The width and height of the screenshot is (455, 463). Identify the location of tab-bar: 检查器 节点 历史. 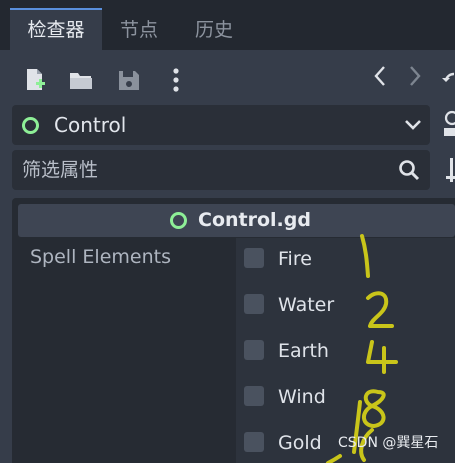
(227, 26).